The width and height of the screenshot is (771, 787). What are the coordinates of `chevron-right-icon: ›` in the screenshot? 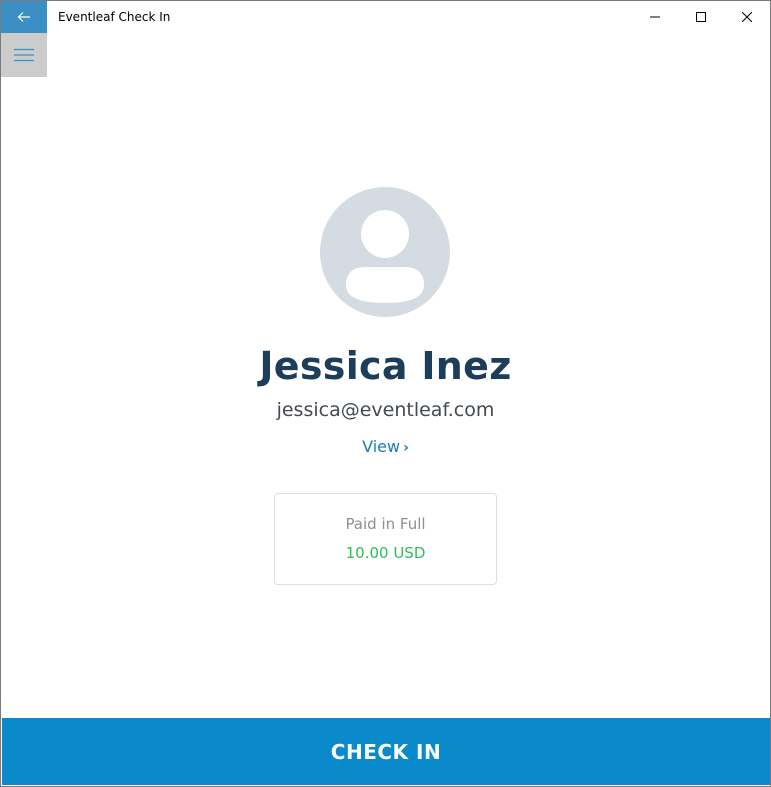 It's located at (406, 448).